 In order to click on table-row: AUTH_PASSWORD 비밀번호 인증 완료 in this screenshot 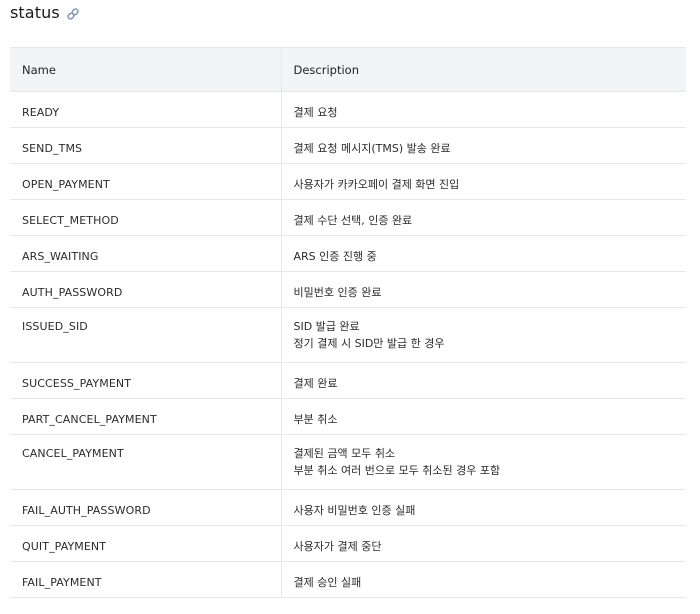, I will do `click(348, 289)`.